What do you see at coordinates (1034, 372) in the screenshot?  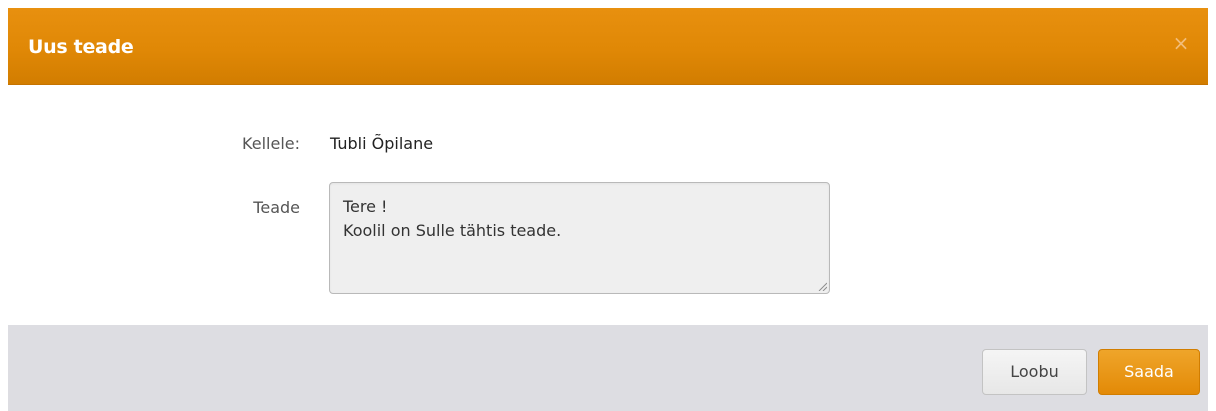 I see `cancel-button: Loobu` at bounding box center [1034, 372].